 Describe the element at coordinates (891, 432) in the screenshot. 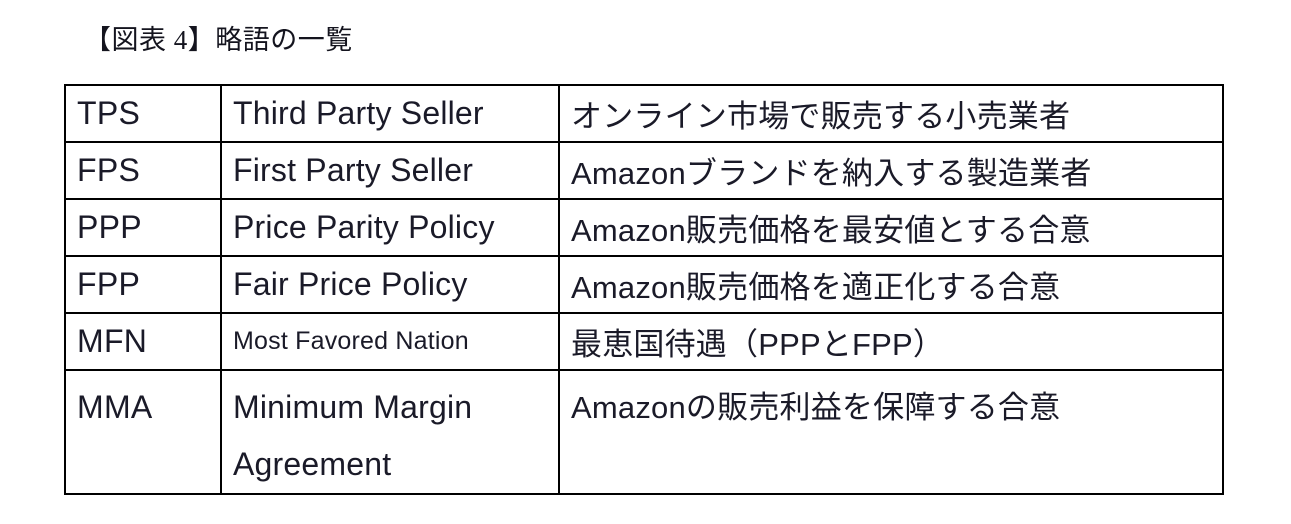

I see `cell-description: Amazonの販売利益を保障する合意` at that location.